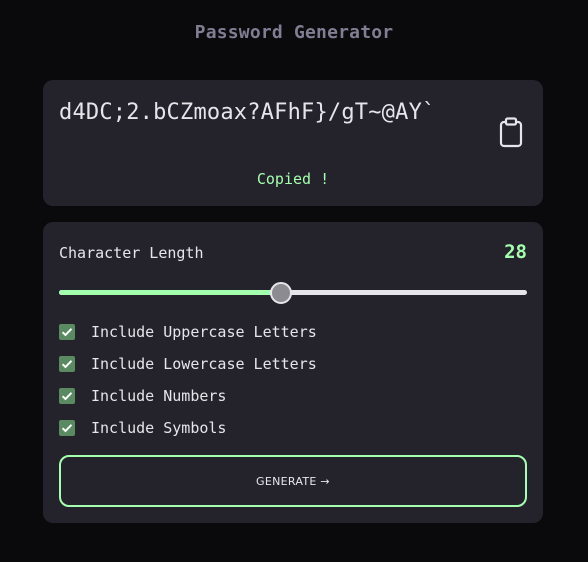 Image resolution: width=588 pixels, height=562 pixels. I want to click on character-length-label: Character Length, so click(131, 253).